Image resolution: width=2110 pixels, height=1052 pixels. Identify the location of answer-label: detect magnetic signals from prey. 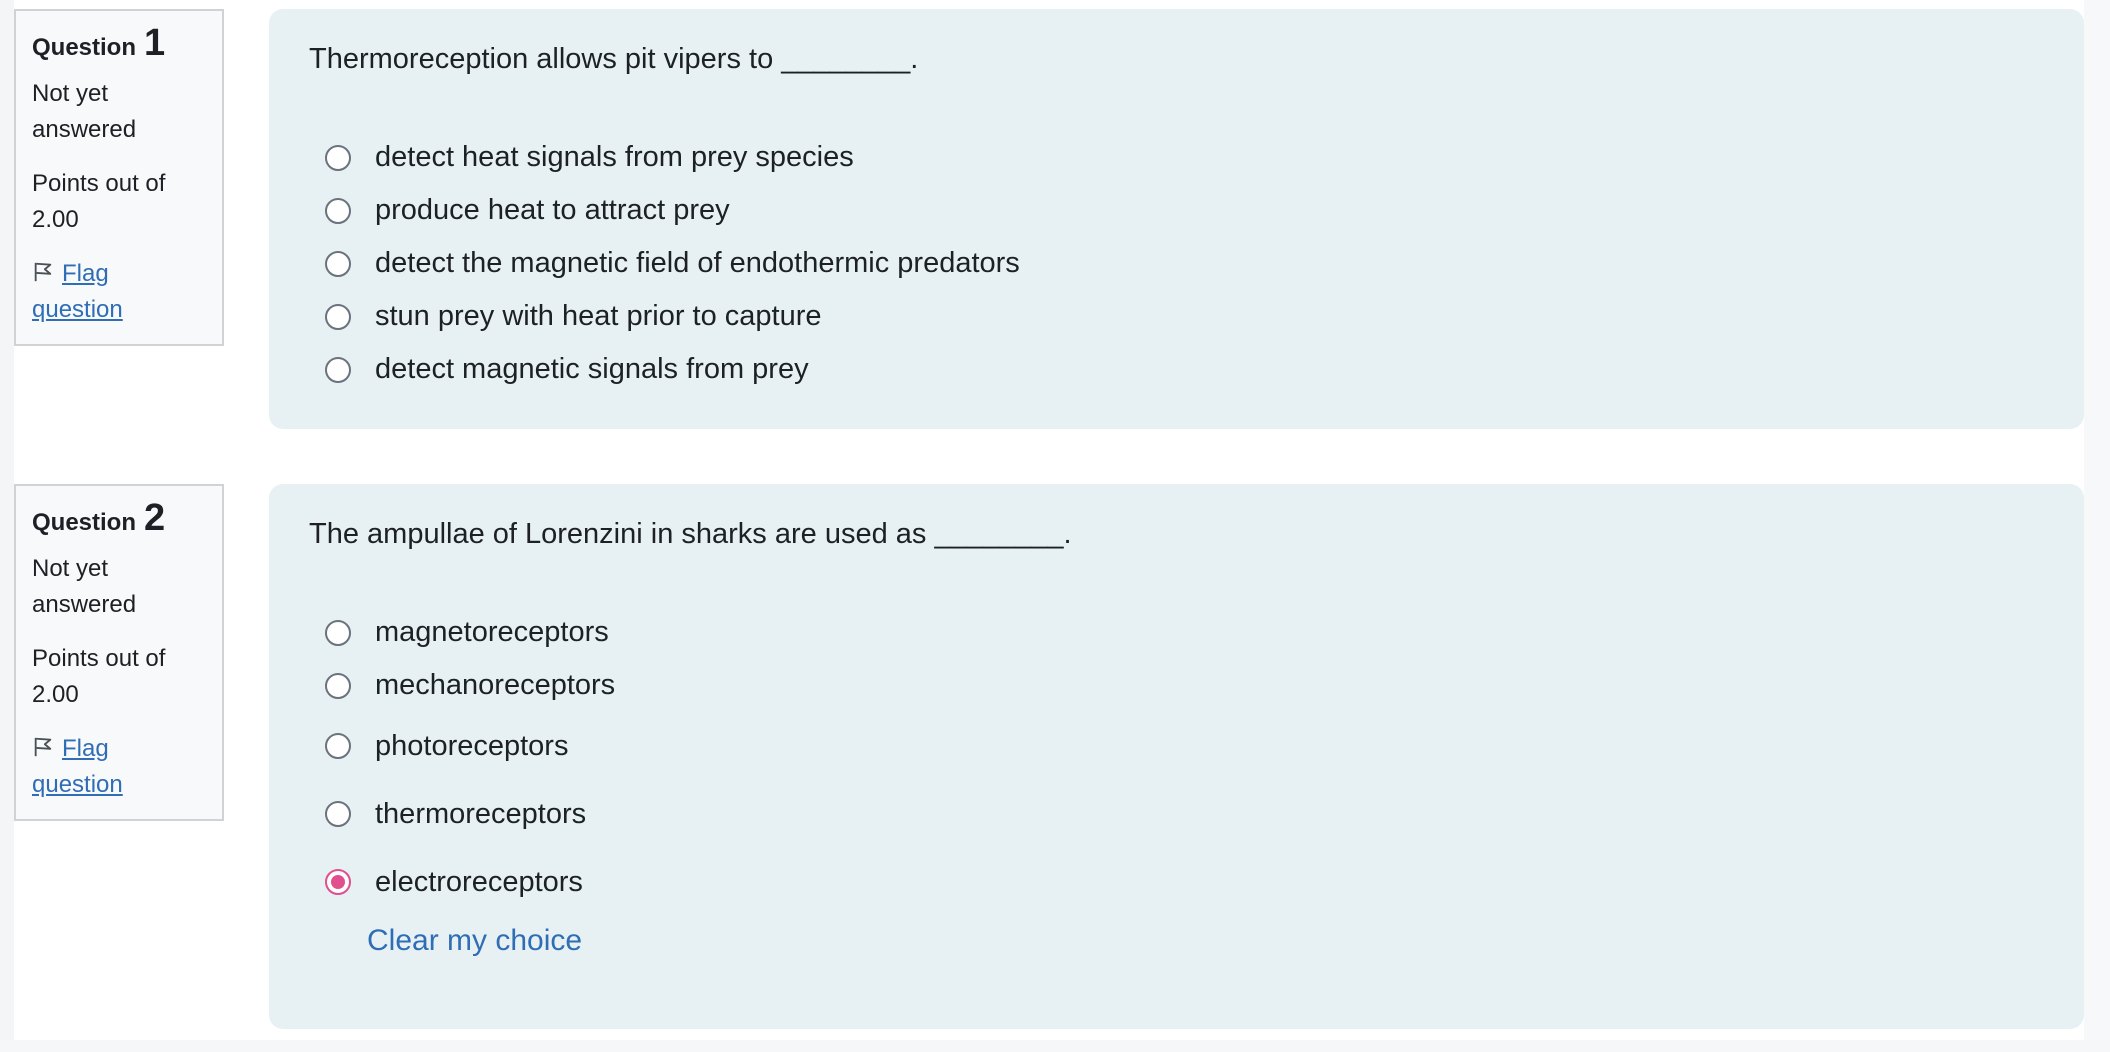
(592, 369).